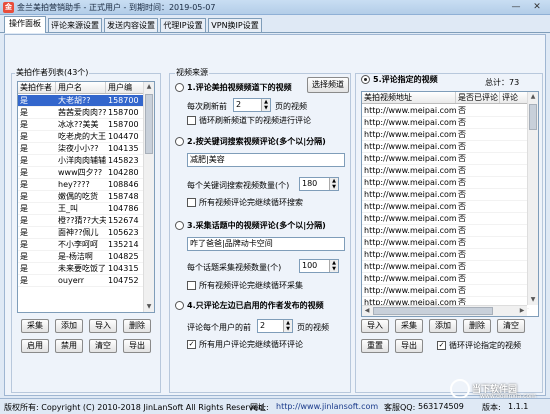 The height and width of the screenshot is (414, 550). Describe the element at coordinates (256, 141) in the screenshot. I see `source-option-2-label: 2.按关键词搜索视频评论(多个以|分隔)` at that location.